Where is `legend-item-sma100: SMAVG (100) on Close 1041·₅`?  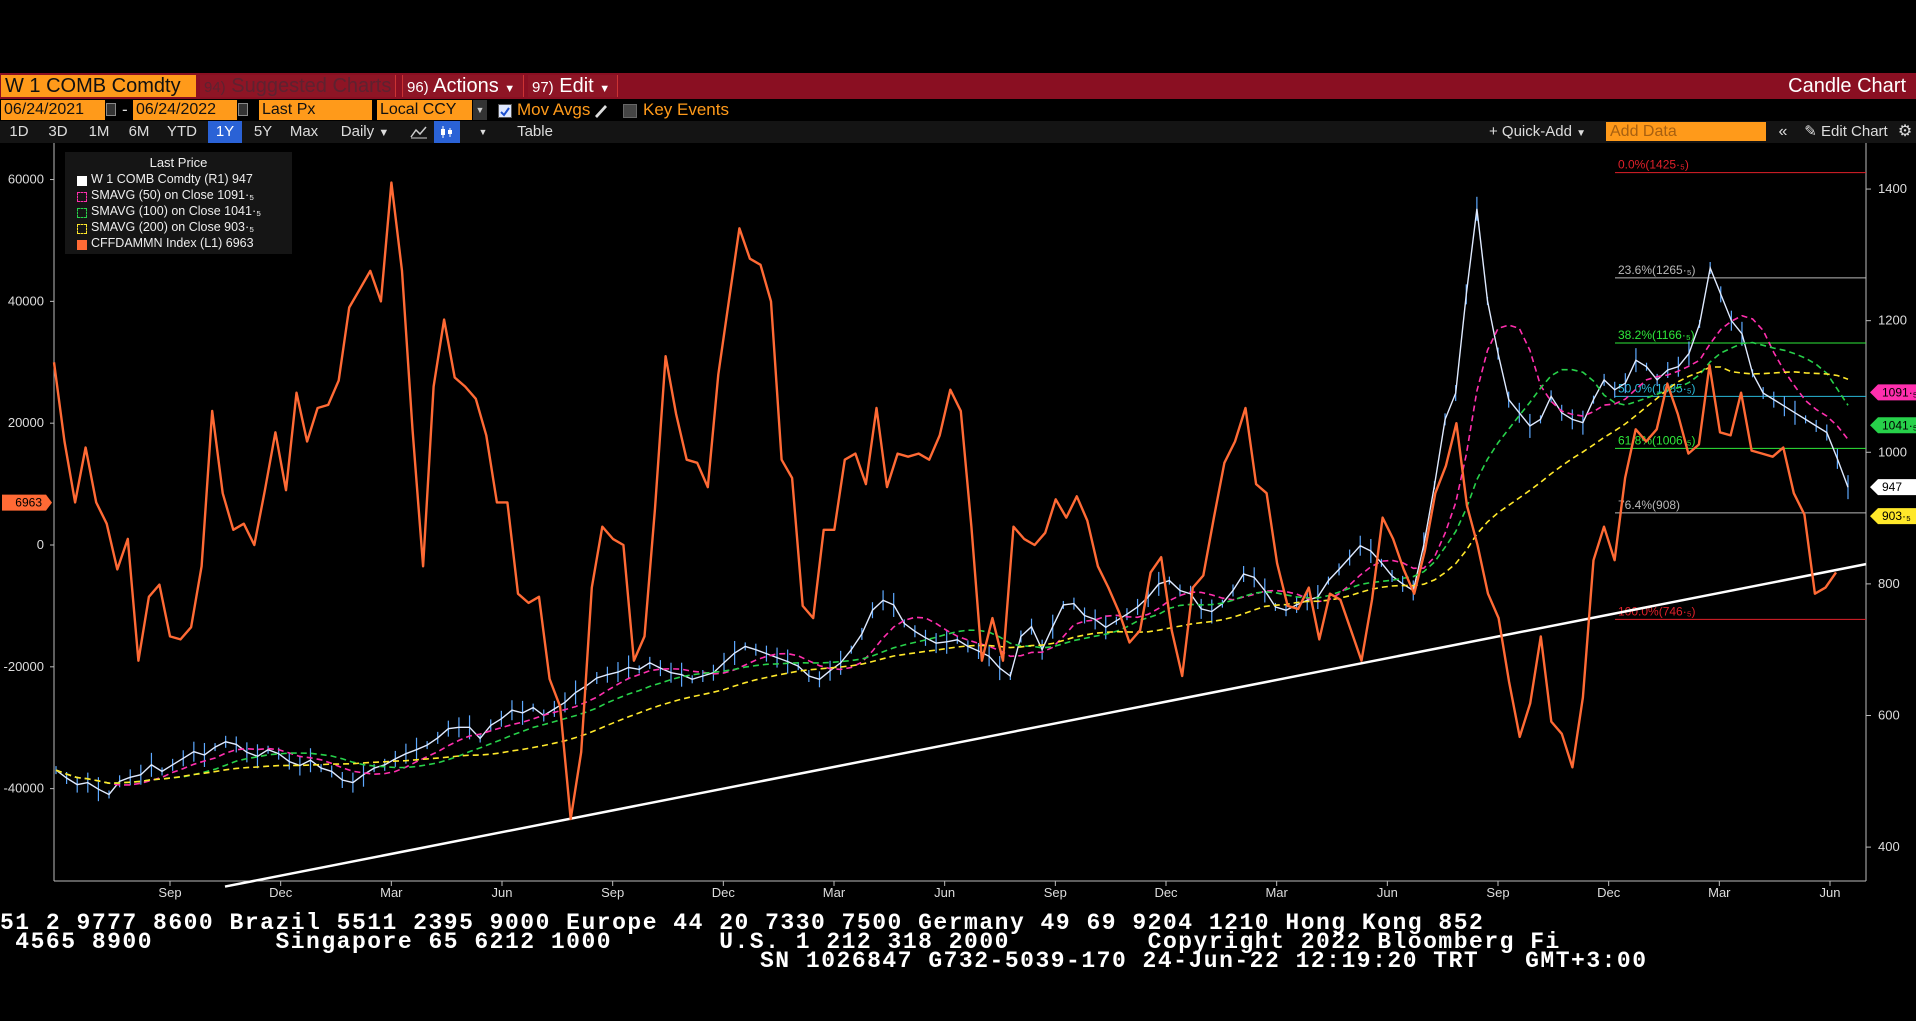 legend-item-sma100: SMAVG (100) on Close 1041·₅ is located at coordinates (176, 211).